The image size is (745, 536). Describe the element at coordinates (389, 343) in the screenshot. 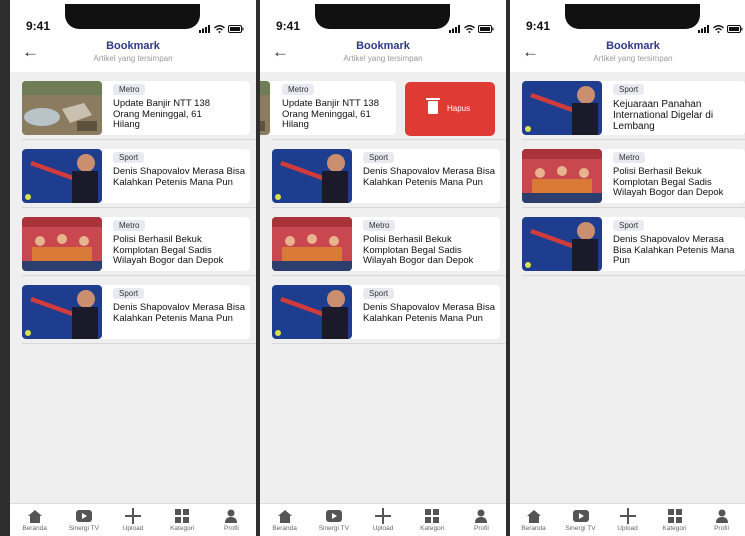

I see `divider` at that location.